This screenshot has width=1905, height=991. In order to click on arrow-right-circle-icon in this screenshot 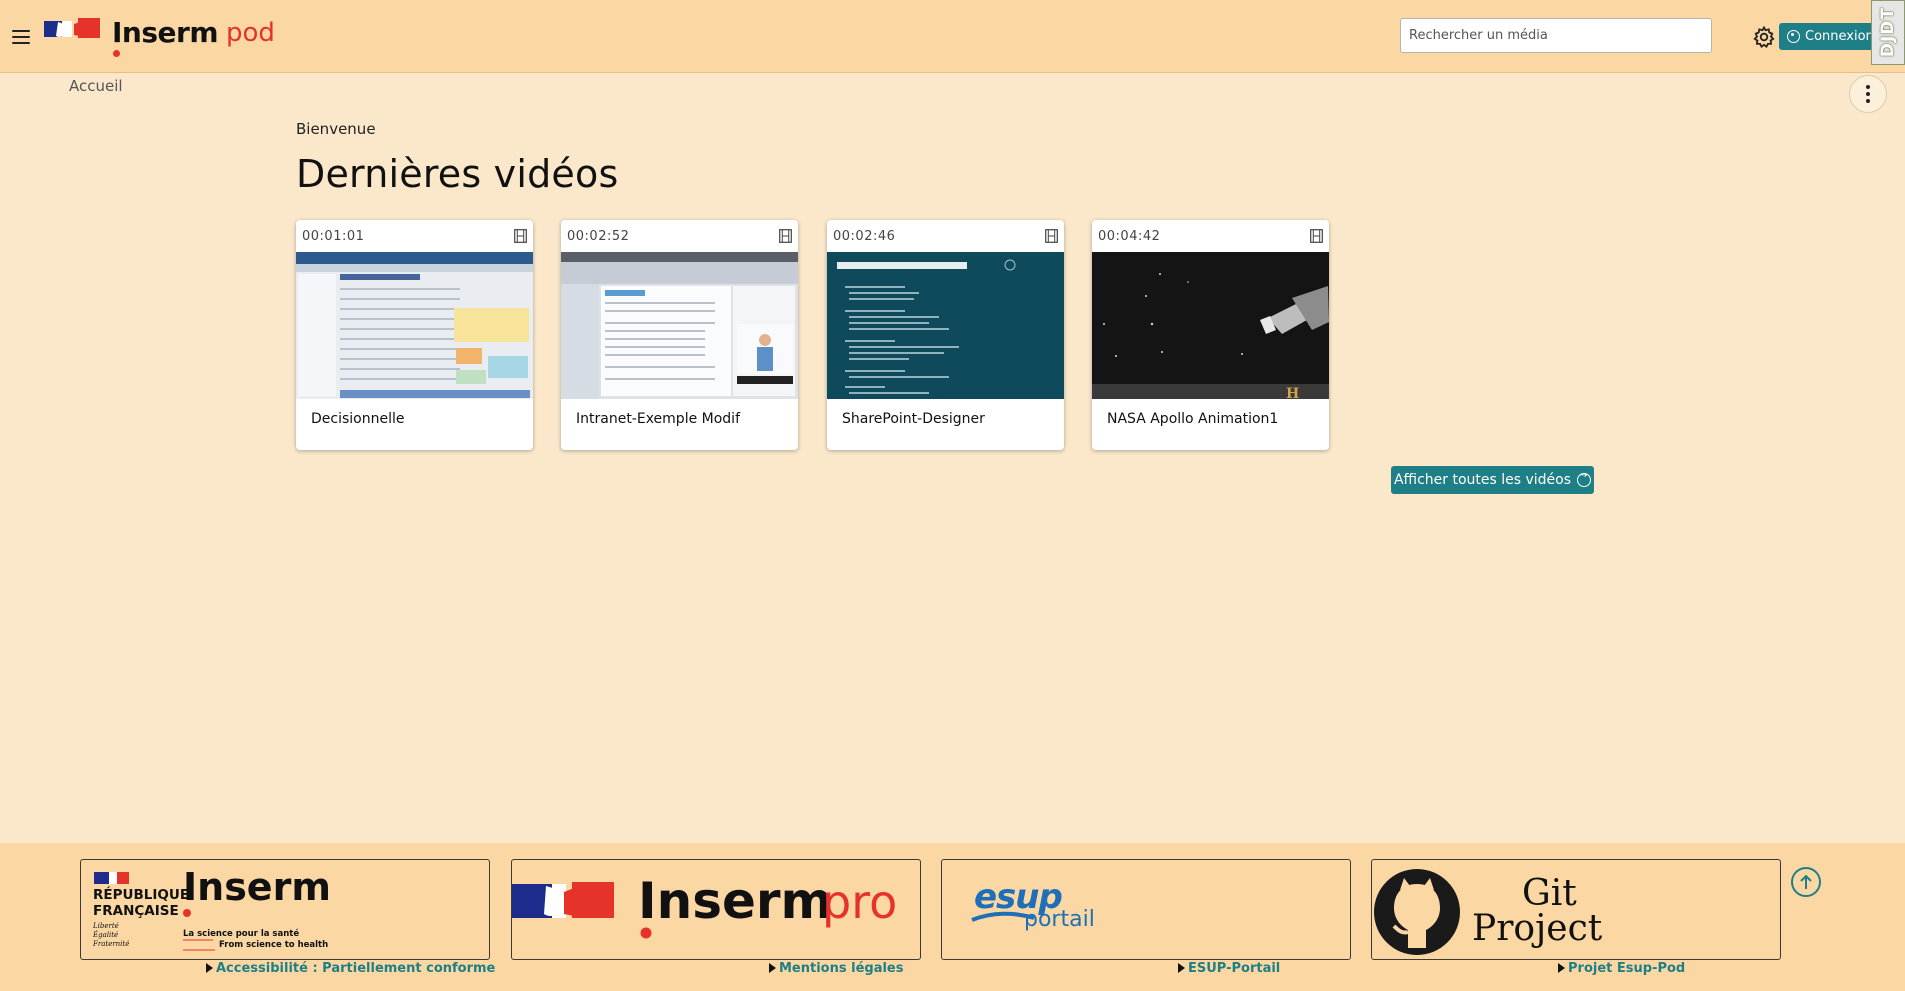, I will do `click(1584, 478)`.